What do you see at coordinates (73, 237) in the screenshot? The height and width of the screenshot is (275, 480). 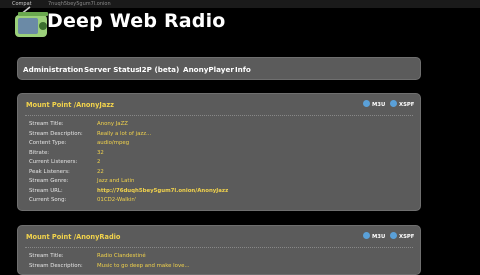 I see `mount-point-title: Mount Point /AnonyRadio` at bounding box center [73, 237].